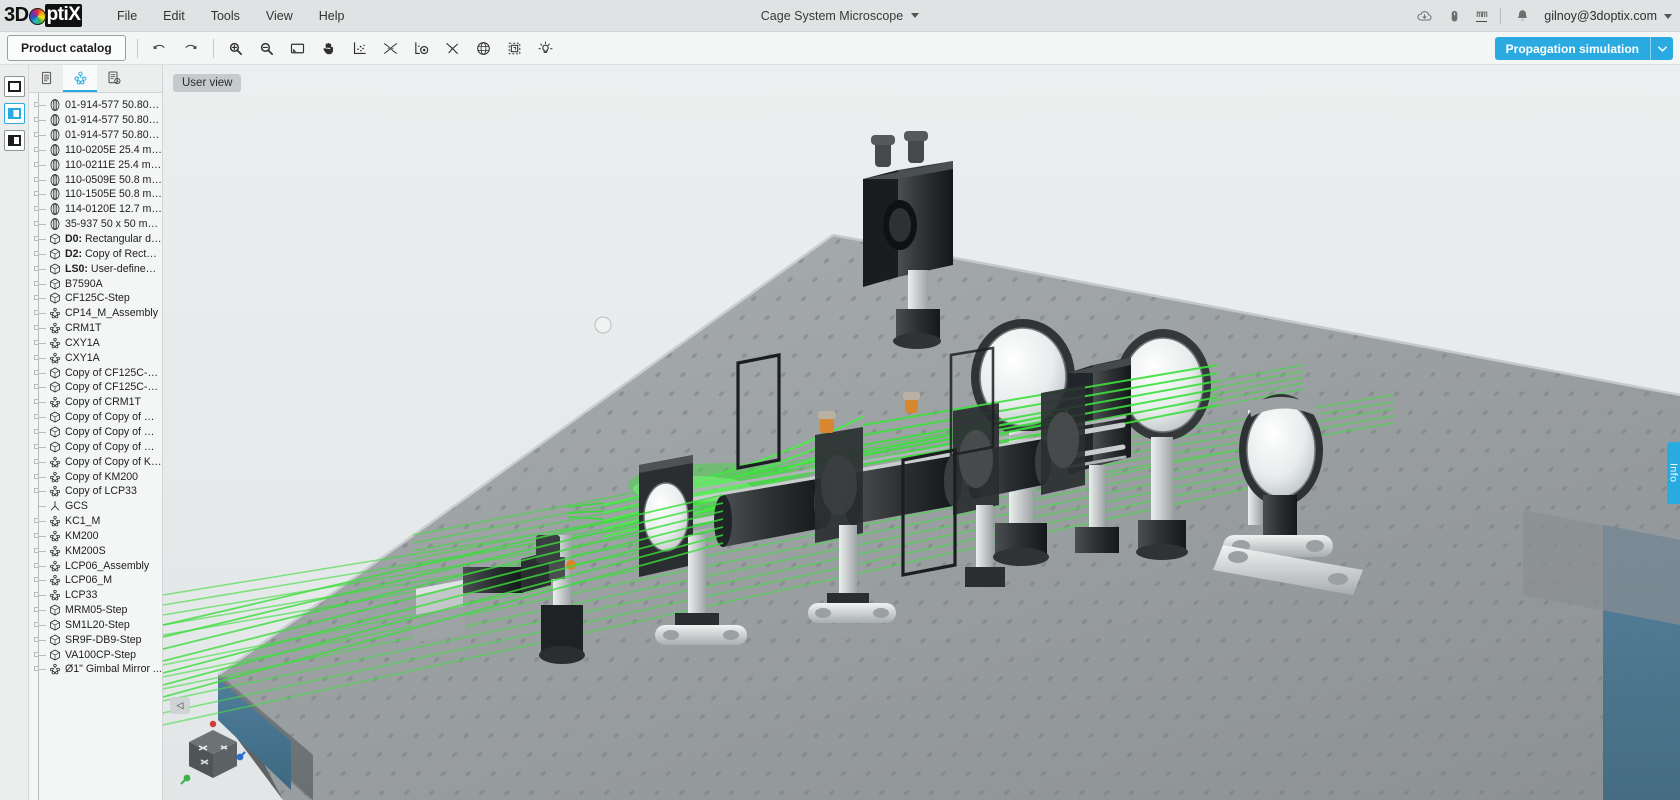 The width and height of the screenshot is (1680, 800). What do you see at coordinates (332, 16) in the screenshot?
I see `menu-help: Help` at bounding box center [332, 16].